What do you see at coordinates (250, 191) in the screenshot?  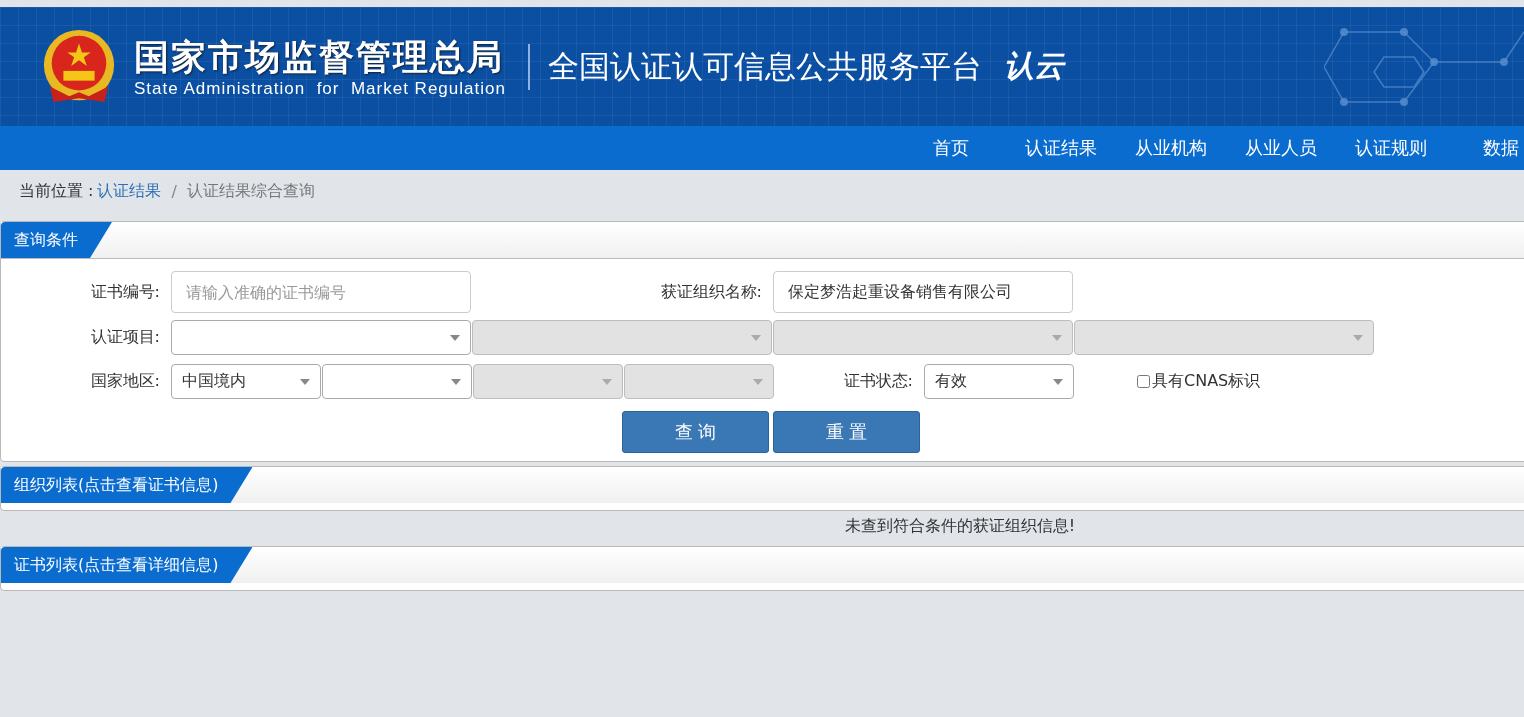 I see `breadcrumb-current: 认证结果综合查询` at bounding box center [250, 191].